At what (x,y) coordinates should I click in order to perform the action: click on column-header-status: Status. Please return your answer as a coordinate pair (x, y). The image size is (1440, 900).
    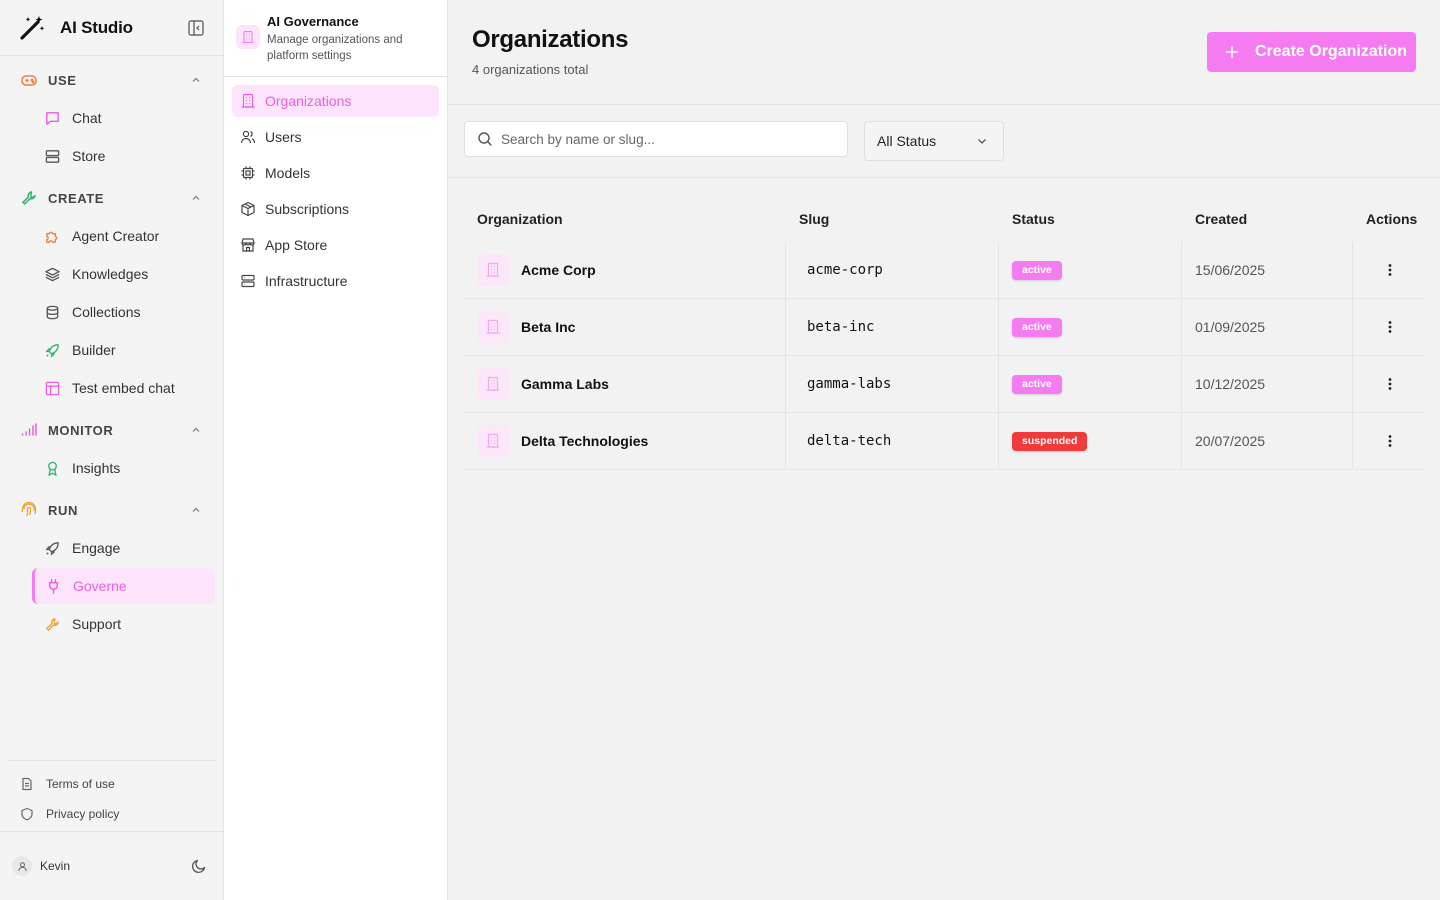
    Looking at the image, I should click on (1090, 219).